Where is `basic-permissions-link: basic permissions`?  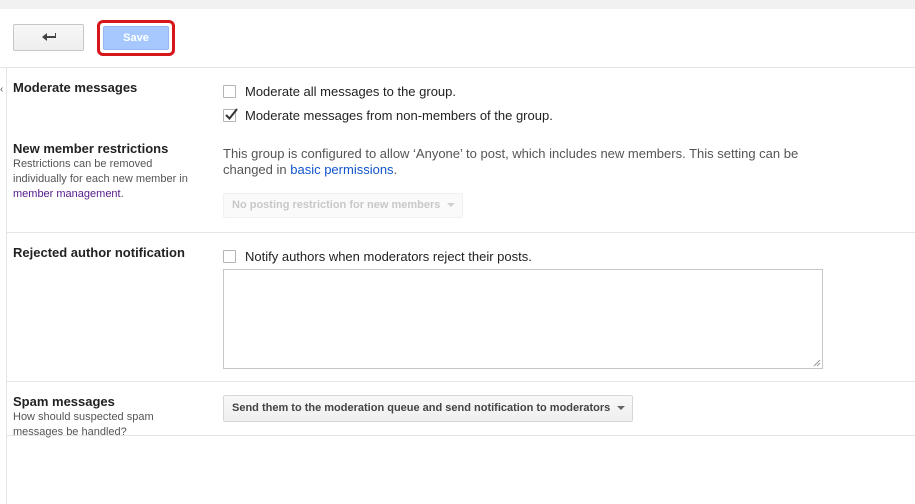
basic-permissions-link: basic permissions is located at coordinates (341, 169).